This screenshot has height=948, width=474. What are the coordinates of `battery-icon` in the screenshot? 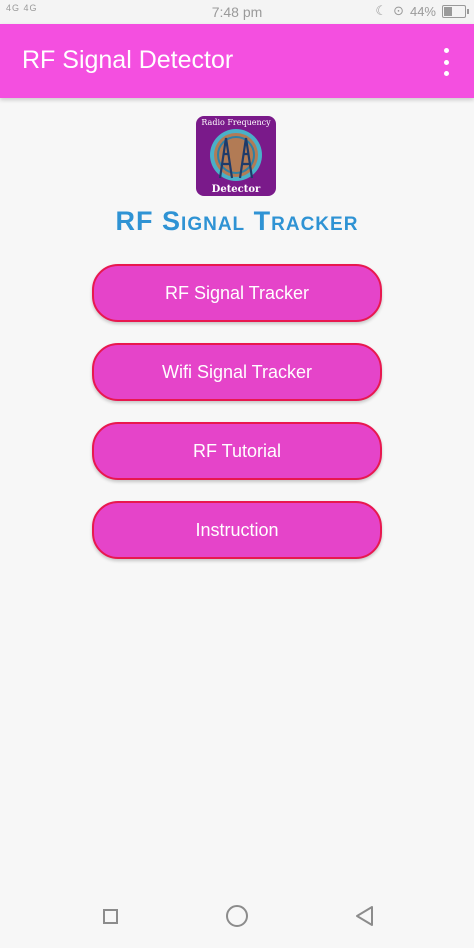 It's located at (455, 11).